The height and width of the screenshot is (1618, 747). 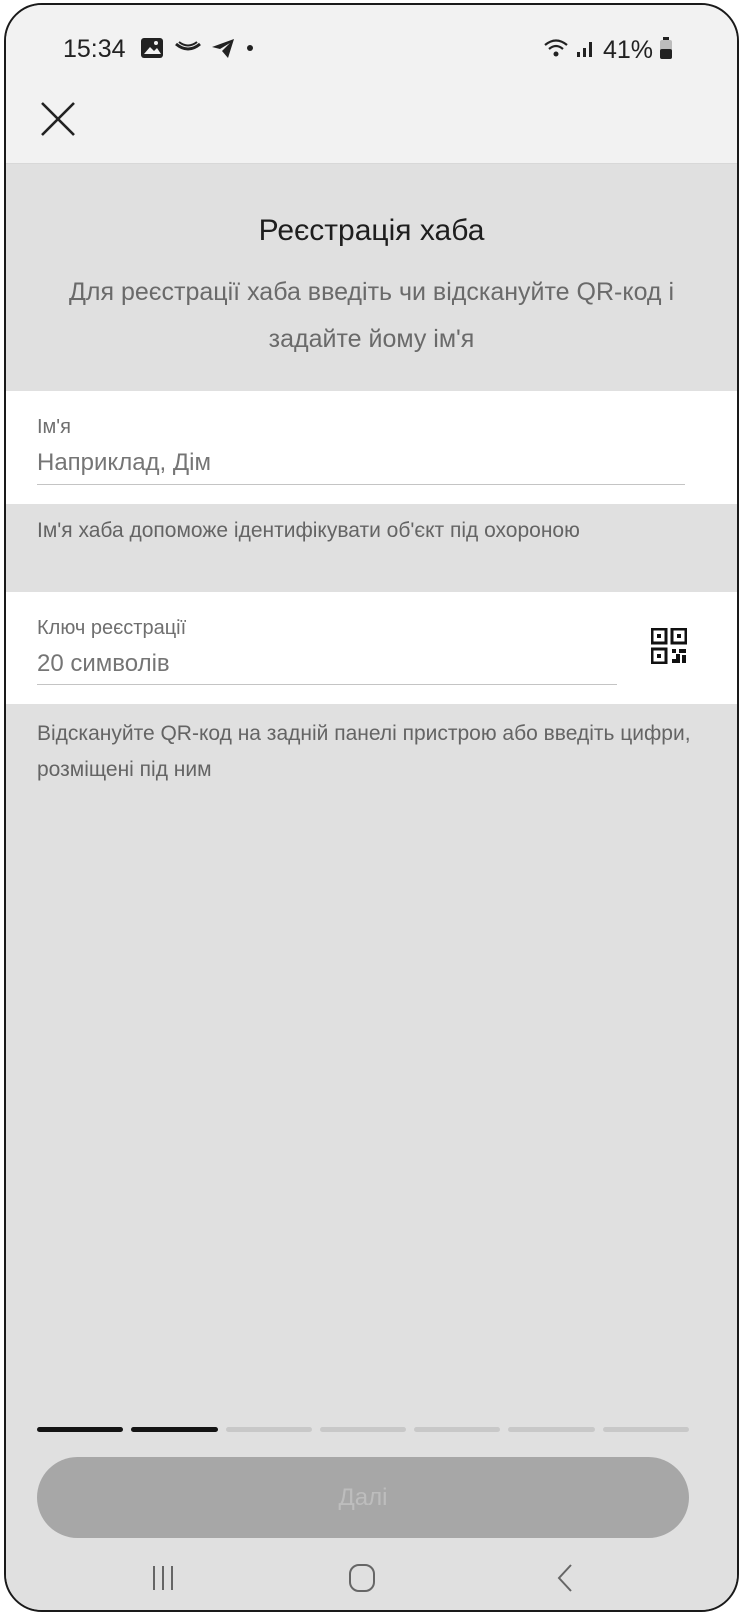 What do you see at coordinates (371, 447) in the screenshot?
I see `hub-name-field: Ім'я` at bounding box center [371, 447].